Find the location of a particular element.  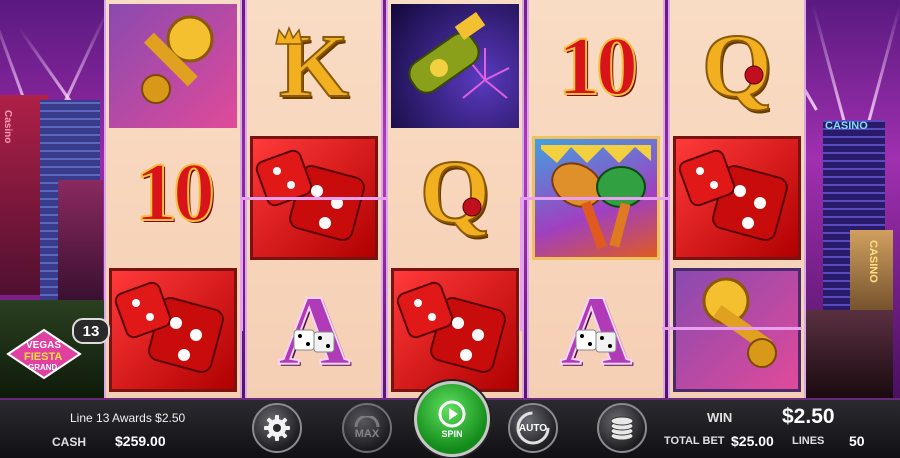

hotel-wing-left is located at coordinates (80, 240).